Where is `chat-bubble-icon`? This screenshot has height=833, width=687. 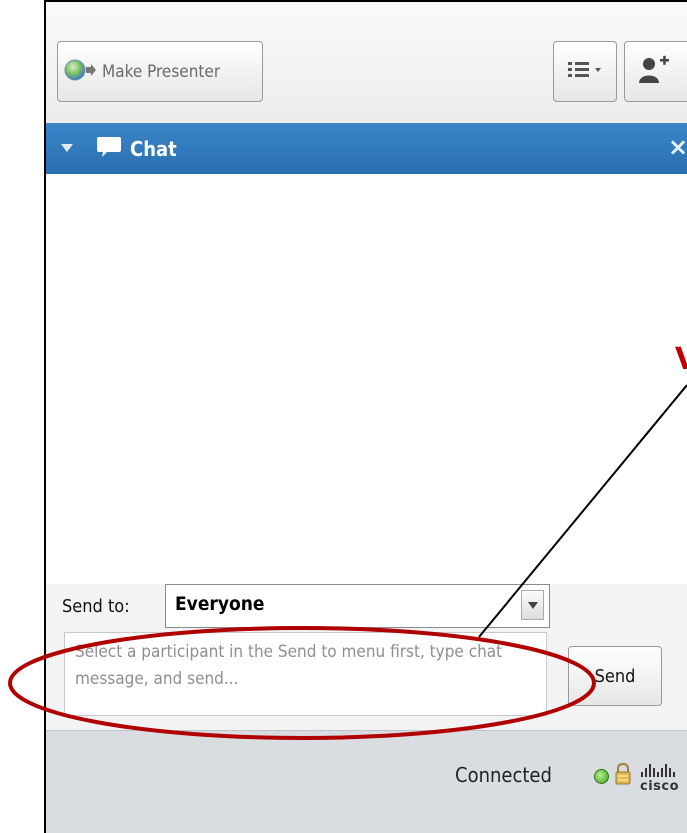
chat-bubble-icon is located at coordinates (109, 149).